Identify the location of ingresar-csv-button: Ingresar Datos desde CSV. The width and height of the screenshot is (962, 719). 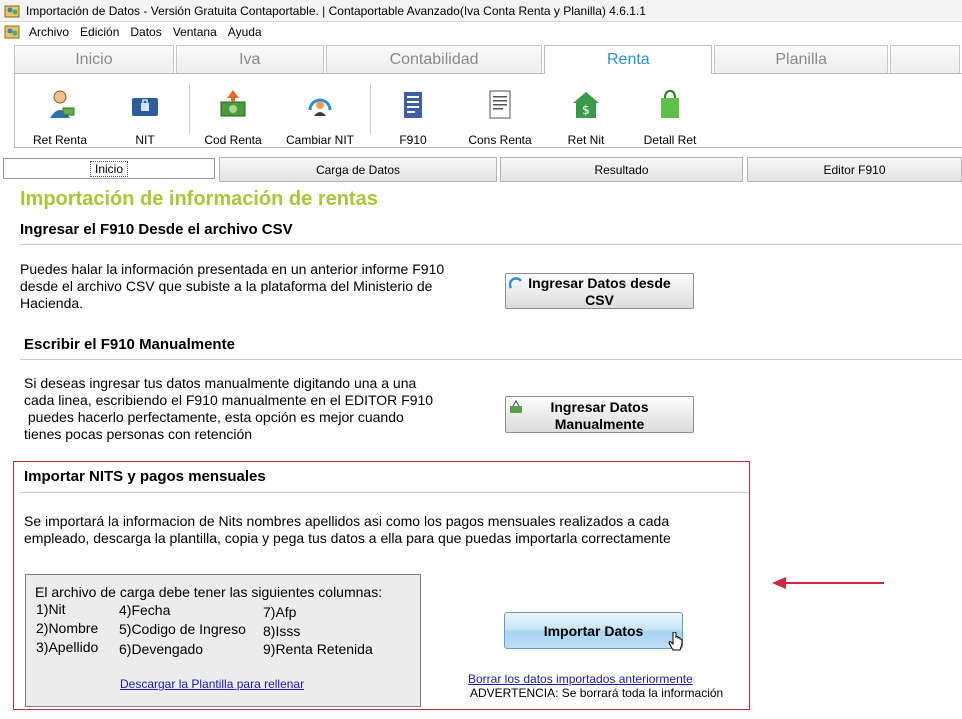
(599, 291).